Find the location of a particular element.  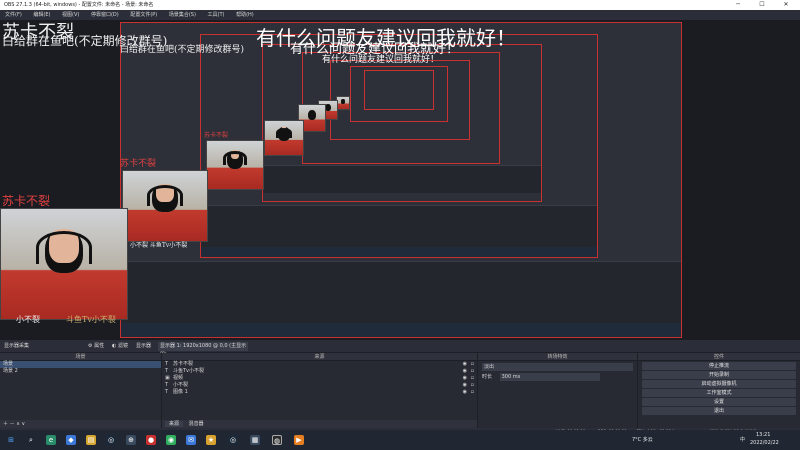

sources-footer: 来源 混音器 is located at coordinates (319, 424).